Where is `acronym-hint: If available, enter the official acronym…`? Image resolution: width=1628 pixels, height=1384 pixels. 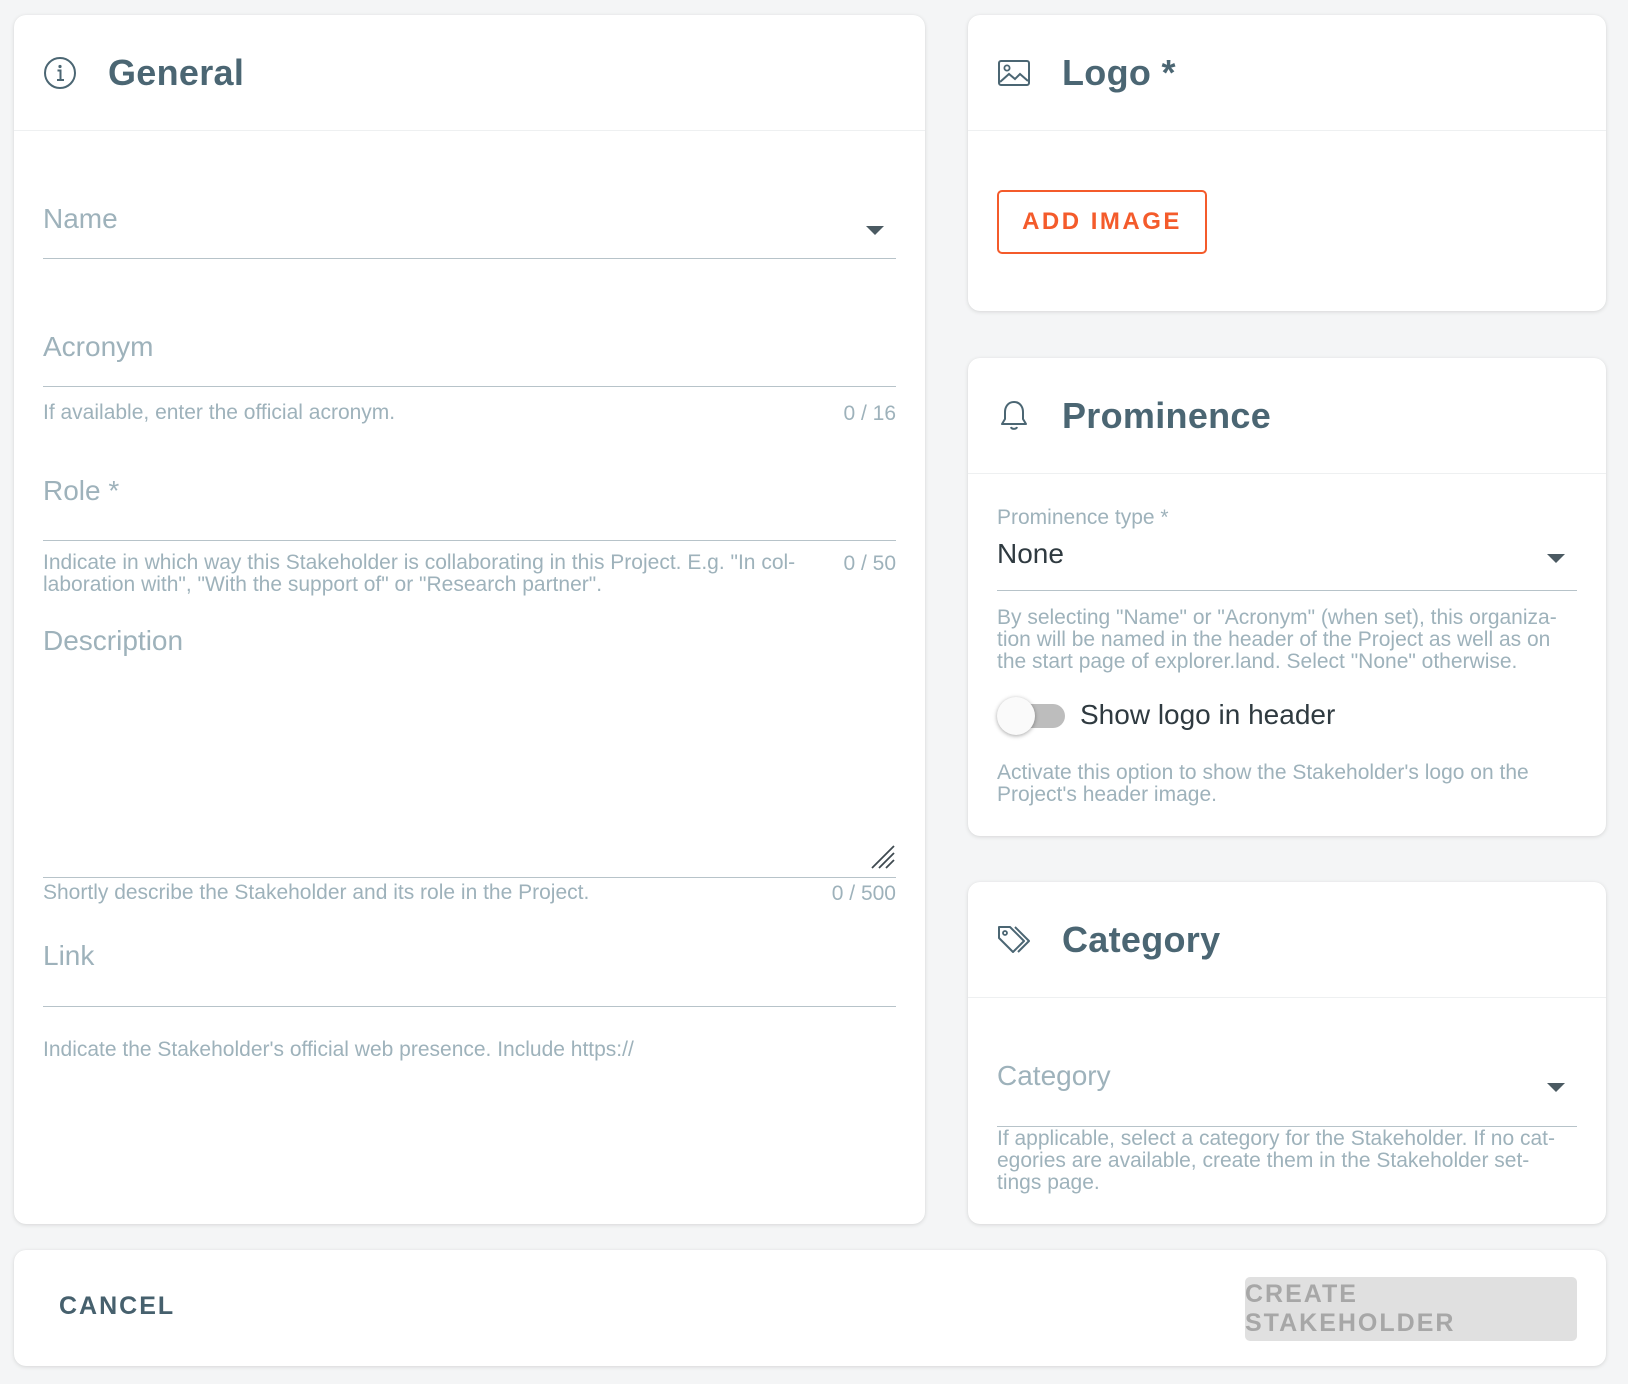 acronym-hint: If available, enter the official acronym… is located at coordinates (219, 412).